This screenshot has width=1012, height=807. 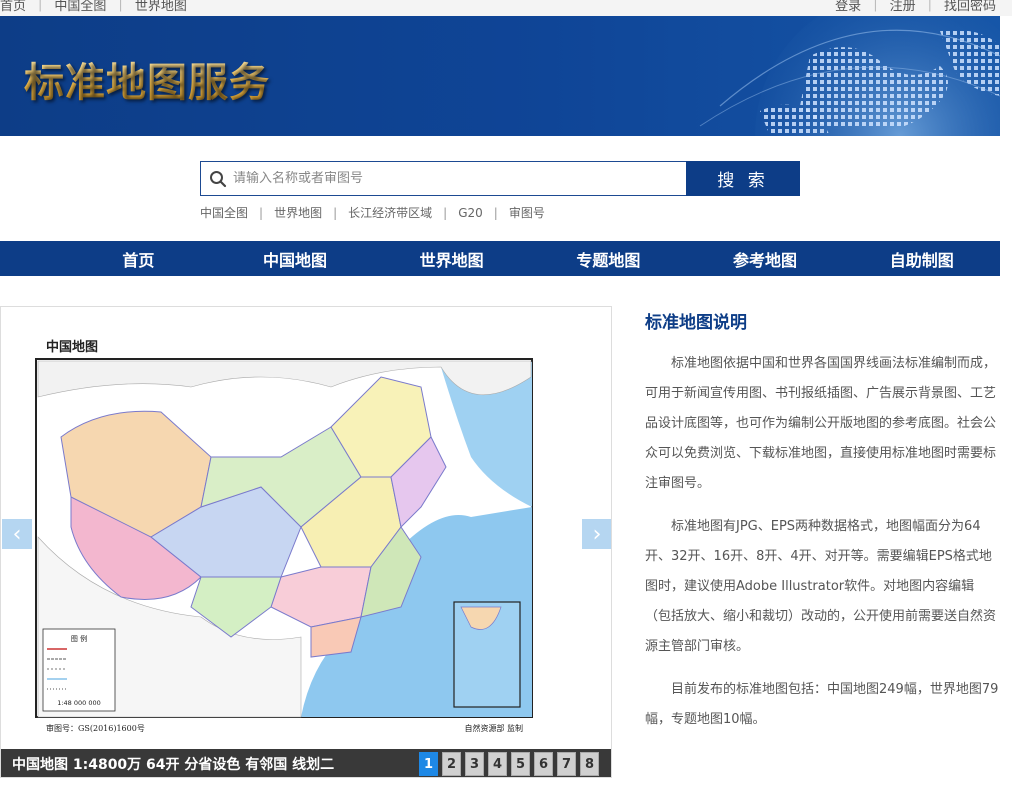 I want to click on slider-prev-arrow: ‹, so click(x=17, y=534).